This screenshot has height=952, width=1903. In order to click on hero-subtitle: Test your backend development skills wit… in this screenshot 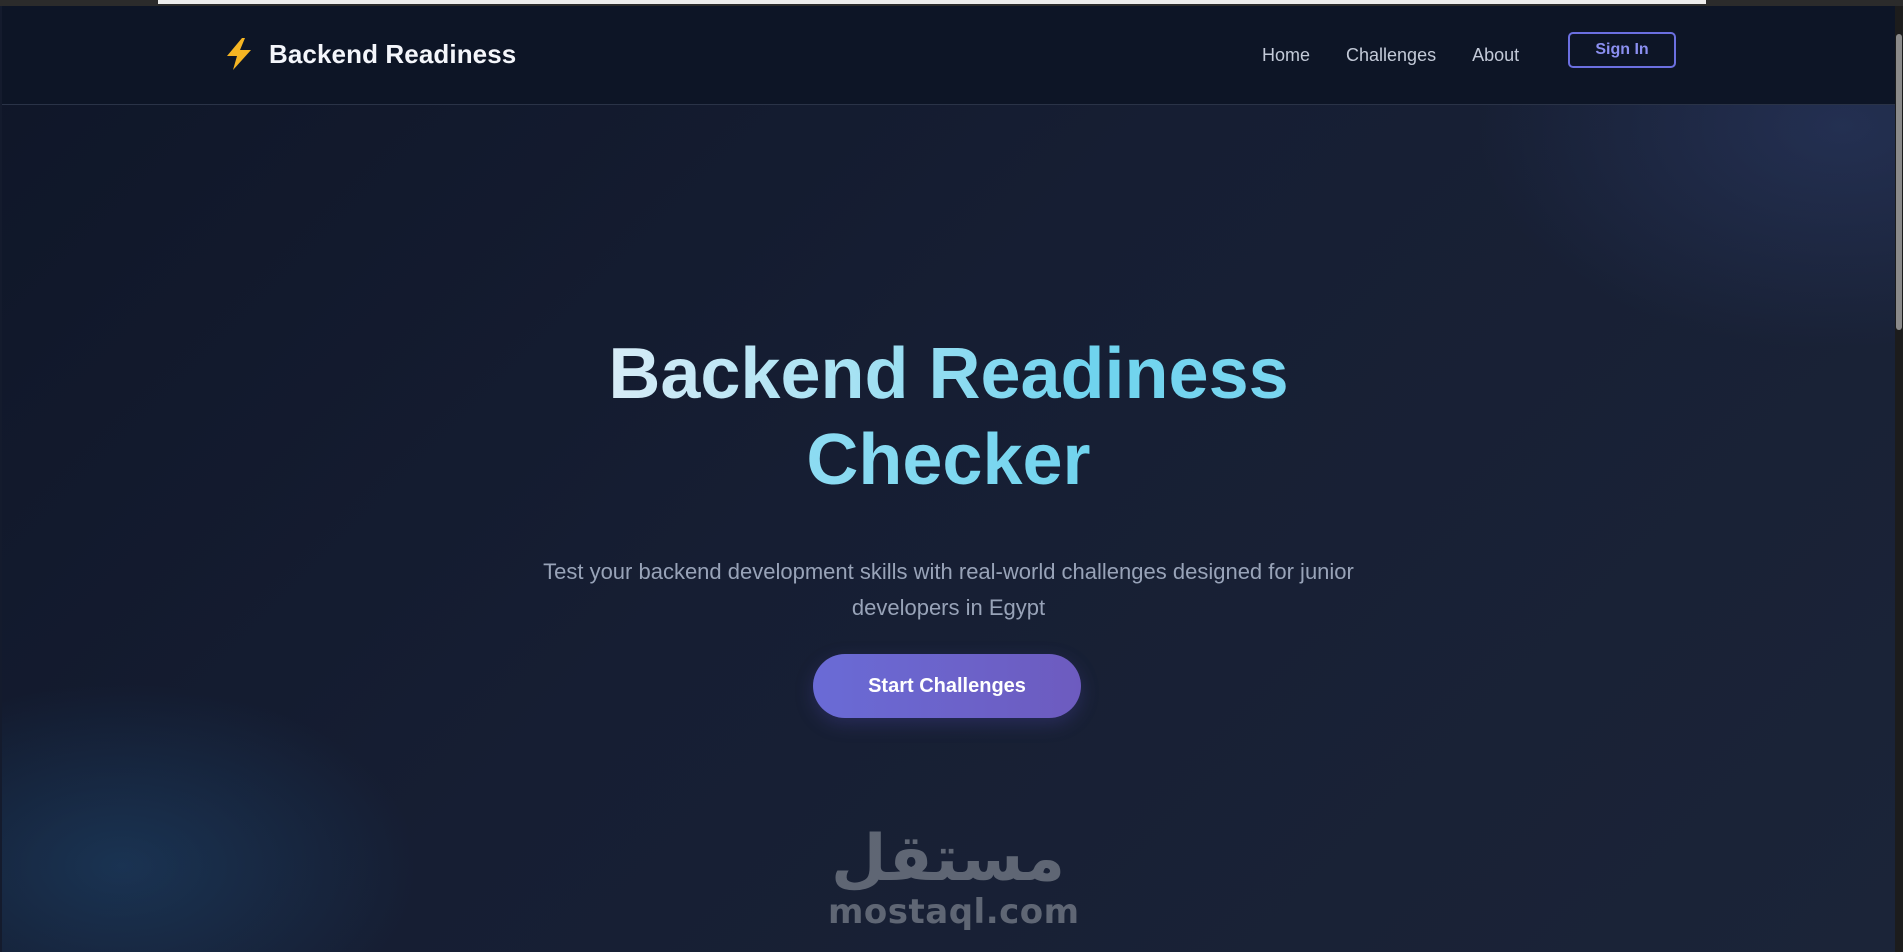, I will do `click(948, 590)`.